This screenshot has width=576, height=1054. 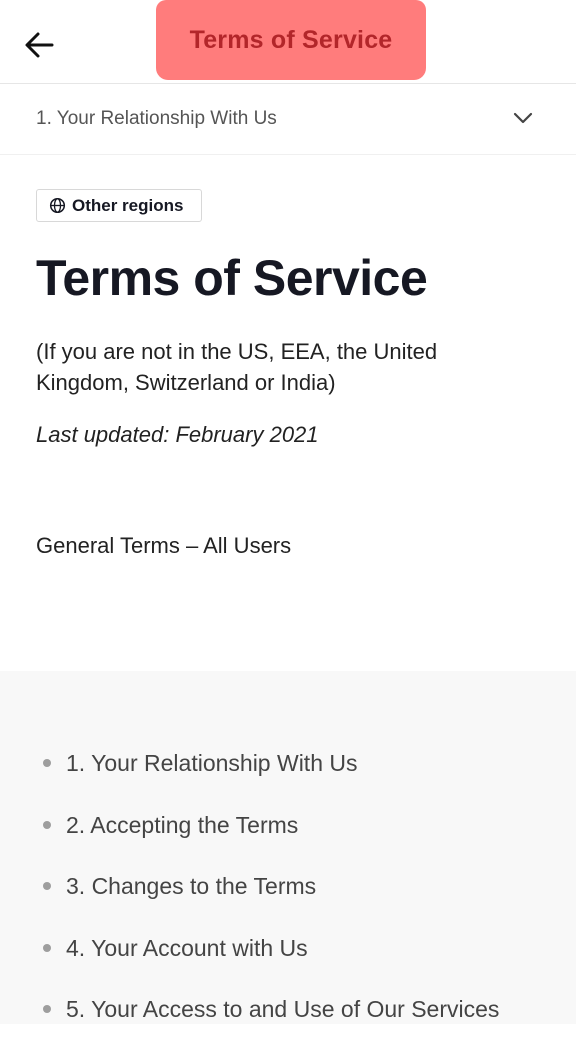 I want to click on back-button, so click(x=41, y=45).